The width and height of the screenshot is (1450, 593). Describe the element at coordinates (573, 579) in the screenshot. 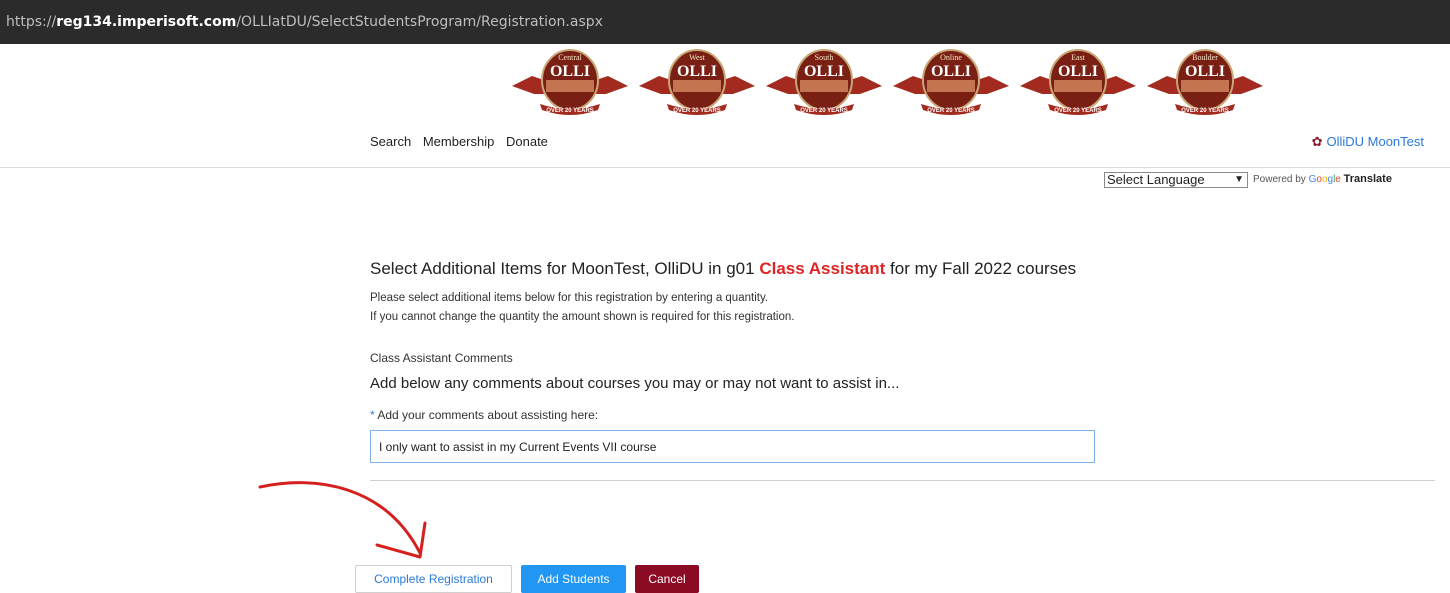

I see `add-students-button: Add Students` at that location.